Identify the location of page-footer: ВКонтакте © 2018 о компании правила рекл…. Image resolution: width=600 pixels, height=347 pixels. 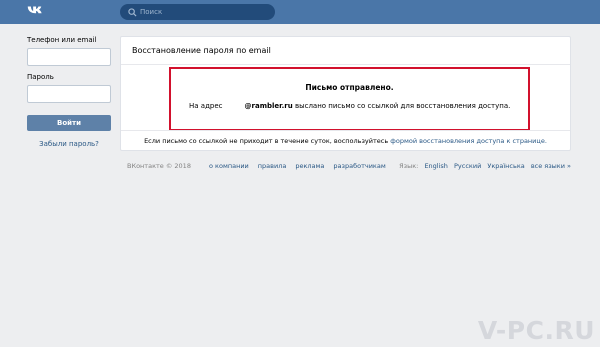
(349, 168).